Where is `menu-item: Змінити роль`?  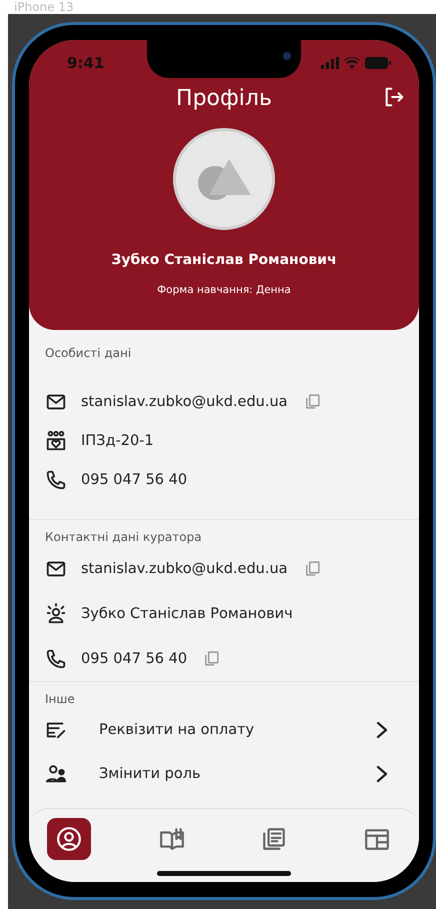
menu-item: Змінити роль is located at coordinates (224, 774).